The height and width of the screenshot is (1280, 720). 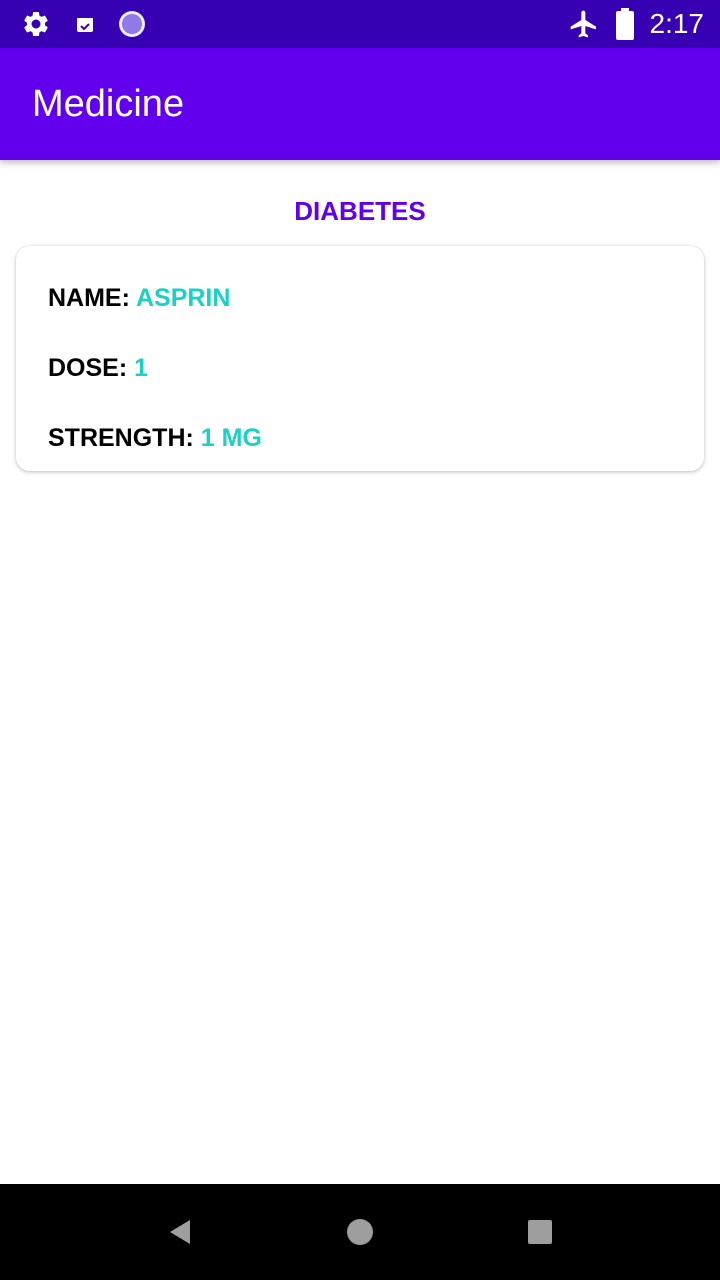 I want to click on home-icon, so click(x=360, y=1232).